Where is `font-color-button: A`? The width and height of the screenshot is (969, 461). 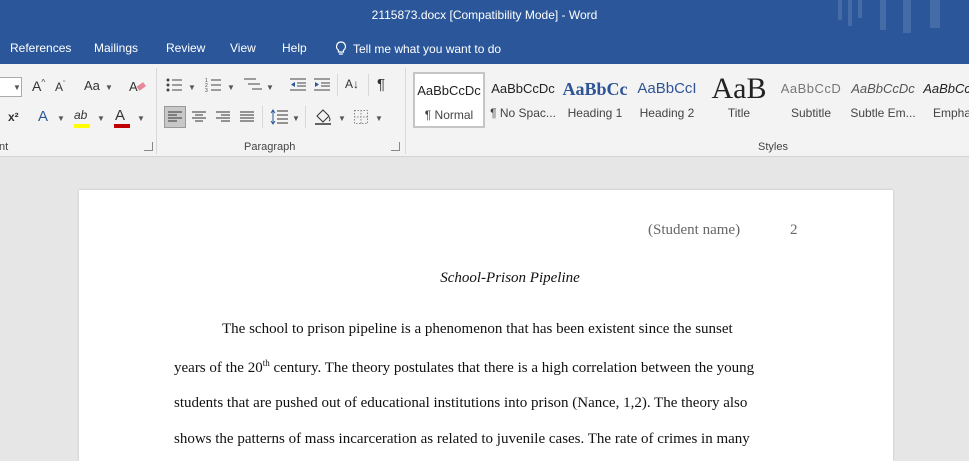 font-color-button: A is located at coordinates (120, 115).